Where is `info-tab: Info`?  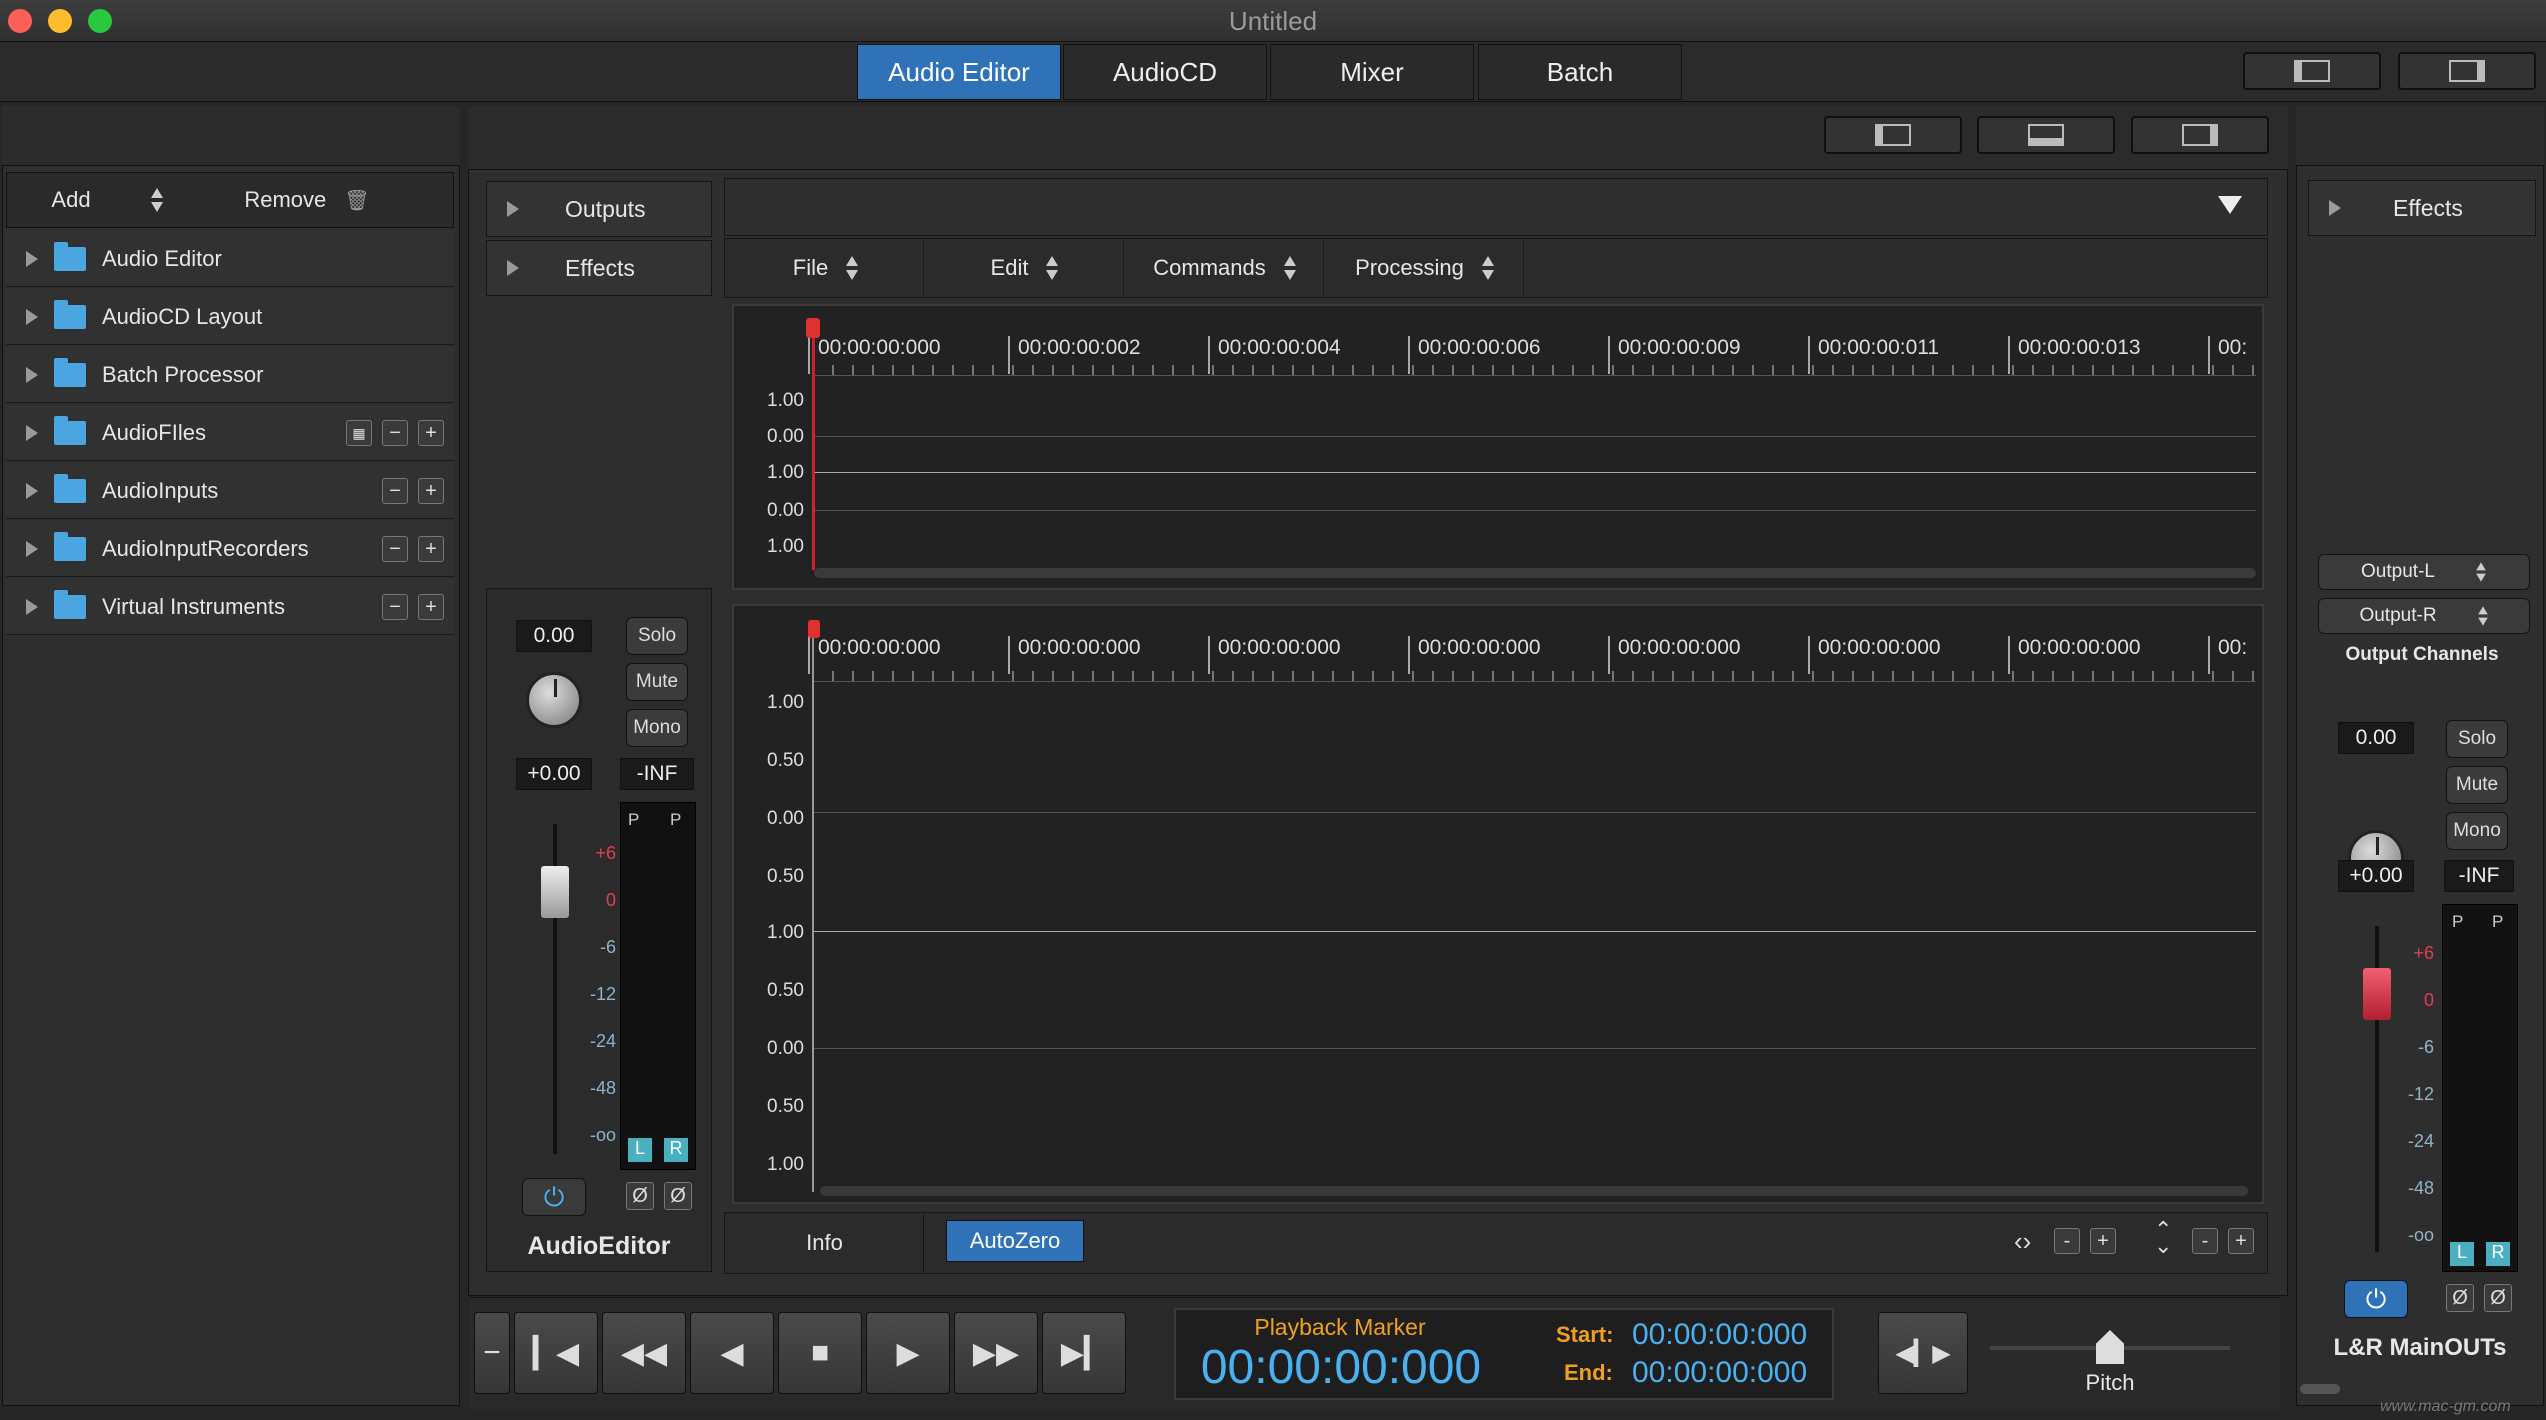 info-tab: Info is located at coordinates (825, 1243).